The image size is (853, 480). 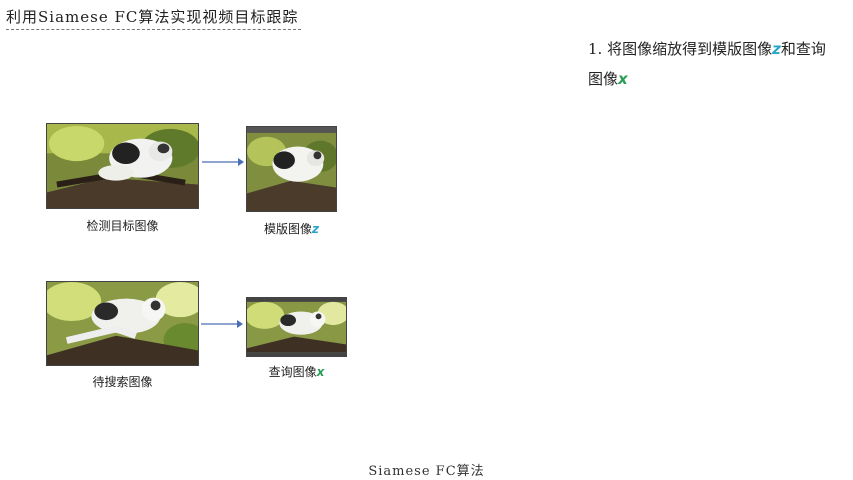 I want to click on to-track-caption: 待搜索图像, so click(x=122, y=382).